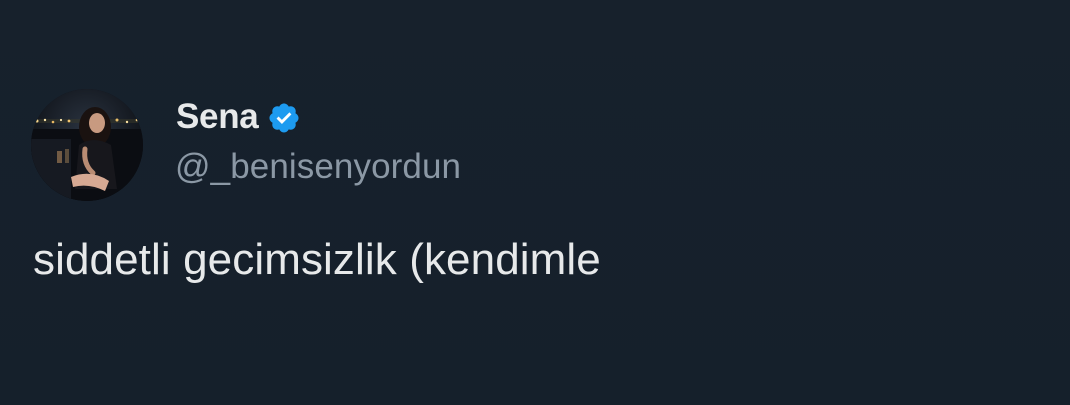 Image resolution: width=1070 pixels, height=405 pixels. I want to click on author-handle: @_benisenyordun, so click(318, 167).